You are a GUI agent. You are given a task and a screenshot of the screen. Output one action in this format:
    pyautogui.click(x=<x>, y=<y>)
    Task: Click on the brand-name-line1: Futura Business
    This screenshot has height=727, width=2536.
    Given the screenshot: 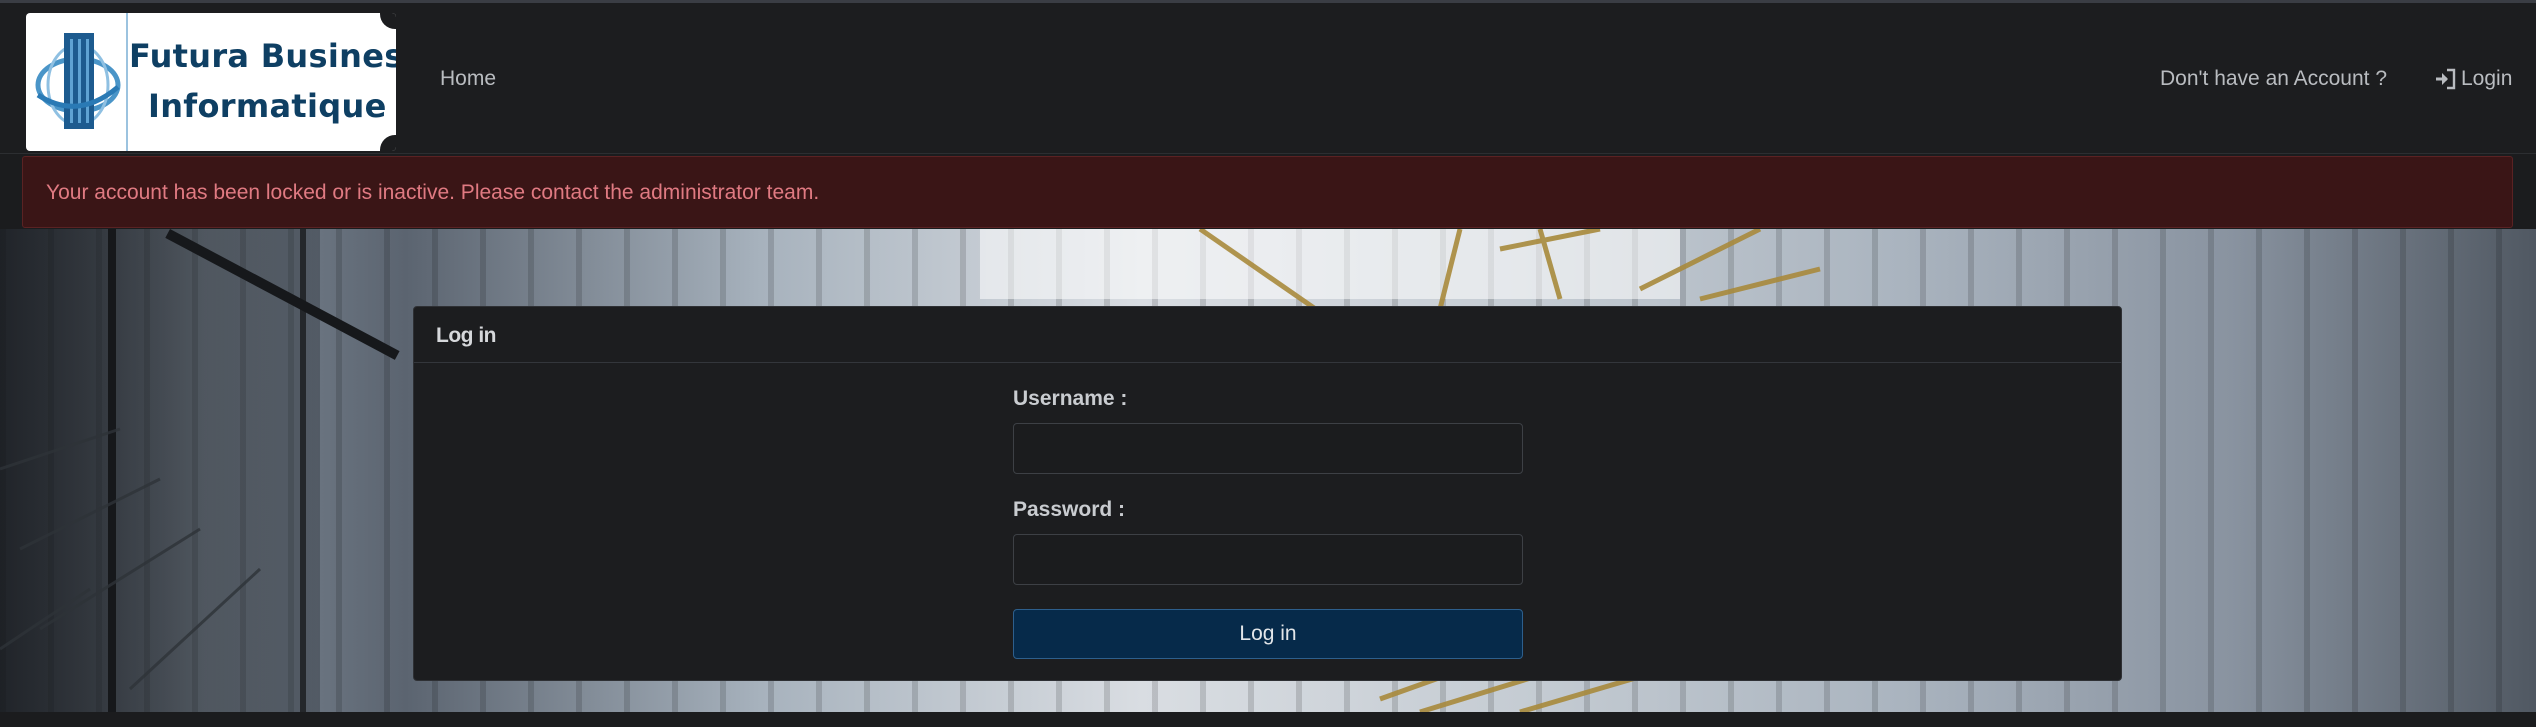 What is the action you would take?
    pyautogui.click(x=262, y=56)
    